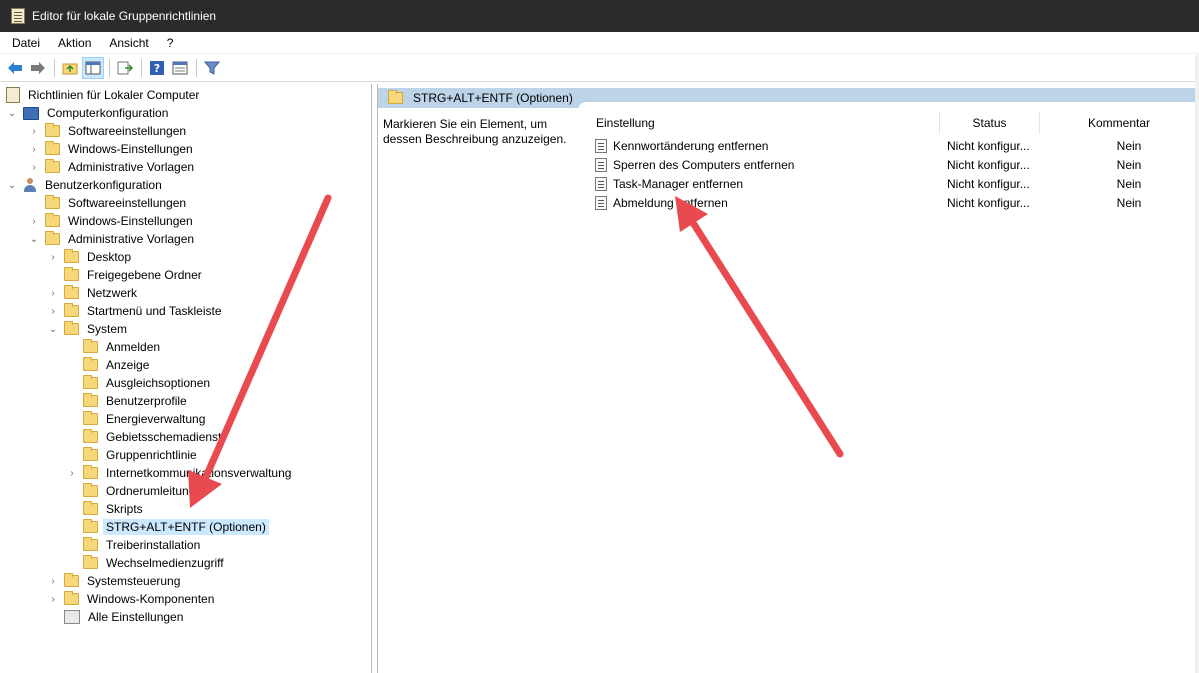 This screenshot has width=1199, height=673. Describe the element at coordinates (115, 581) in the screenshot. I see `tree-item-systemsteuerung: › Systemsteuerung` at that location.